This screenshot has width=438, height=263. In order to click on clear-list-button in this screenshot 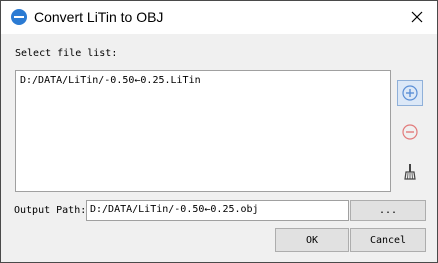, I will do `click(410, 172)`.